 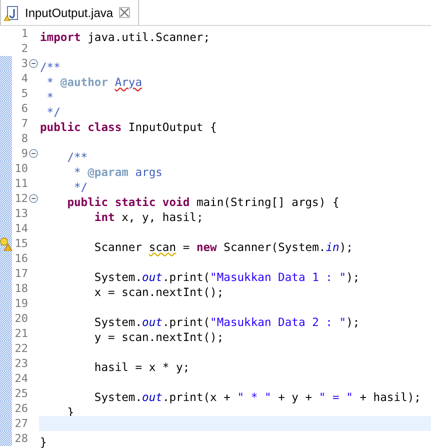 What do you see at coordinates (24, 123) in the screenshot?
I see `line-number: 7` at bounding box center [24, 123].